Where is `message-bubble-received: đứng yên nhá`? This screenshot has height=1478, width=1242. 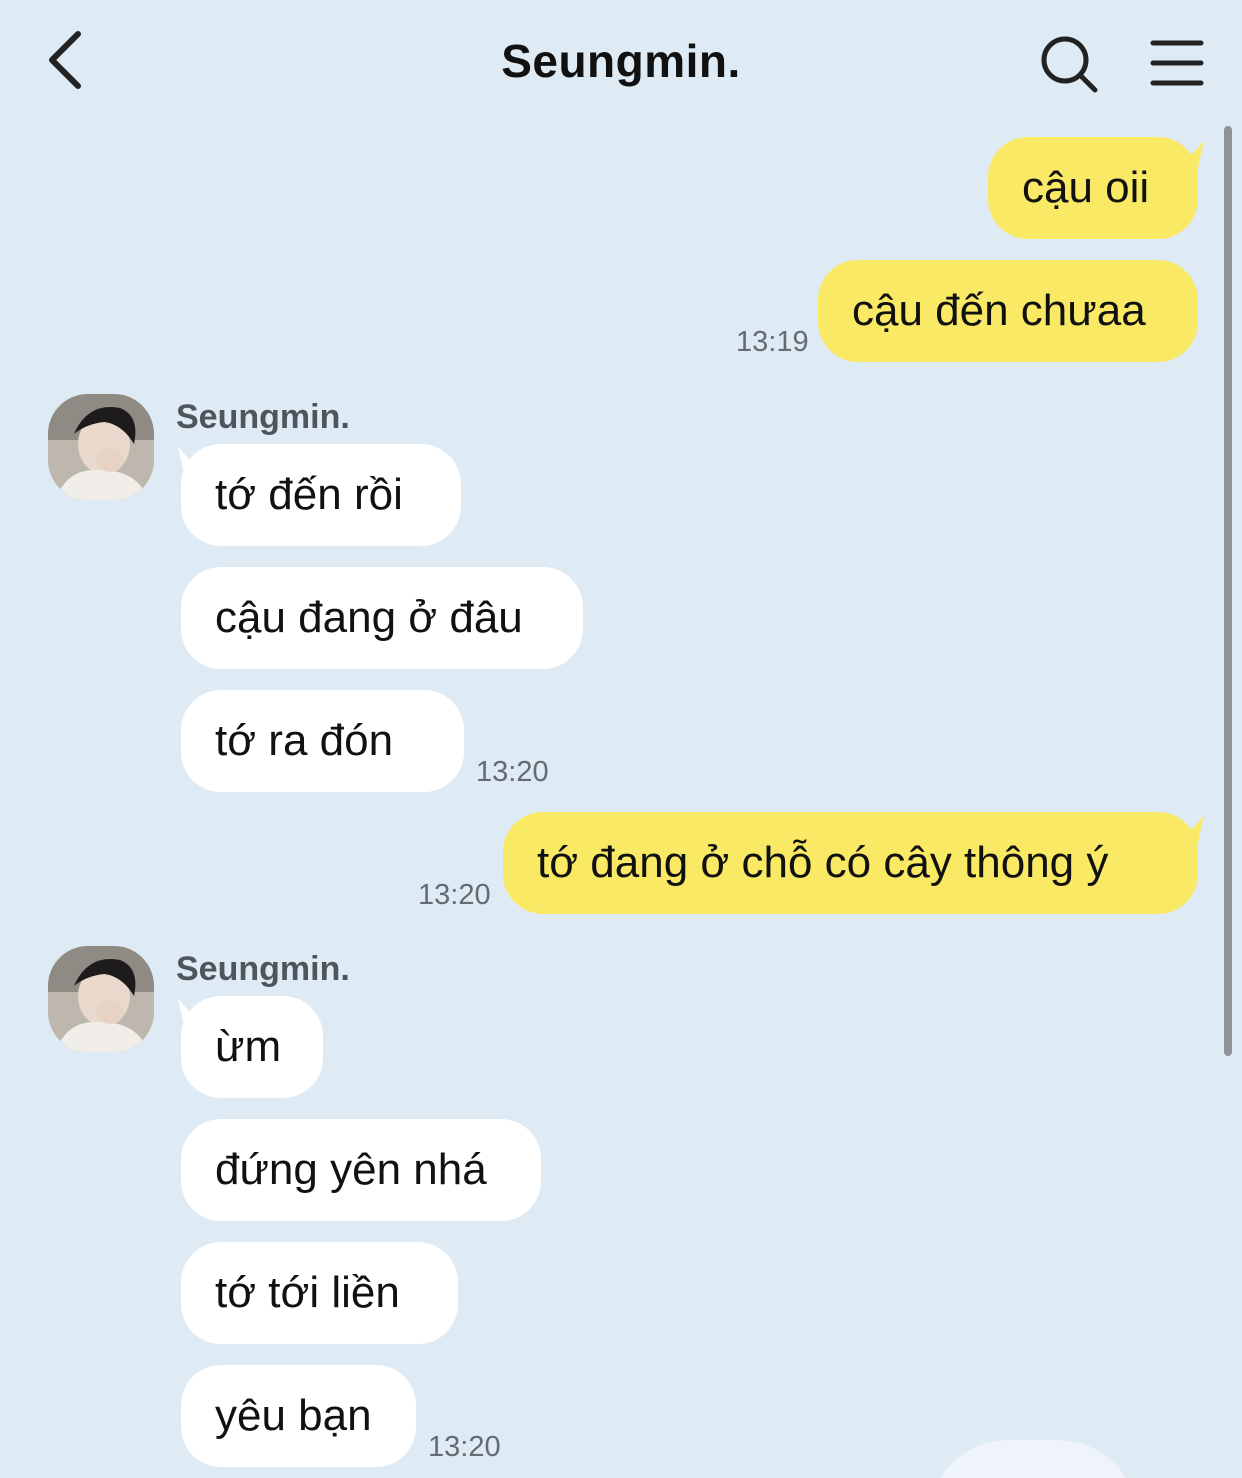 message-bubble-received: đứng yên nhá is located at coordinates (361, 1170).